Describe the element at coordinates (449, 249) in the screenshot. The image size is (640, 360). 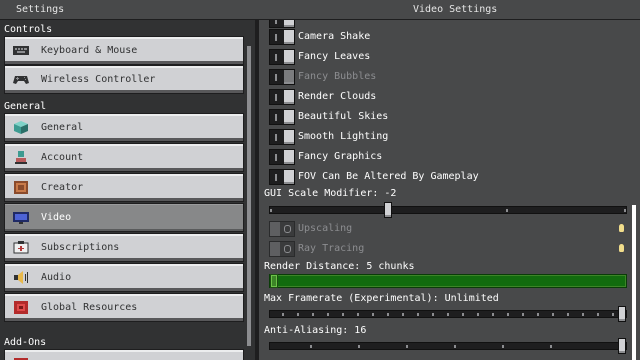
I see `setting-ray-tracing: Ray Tracing` at that location.